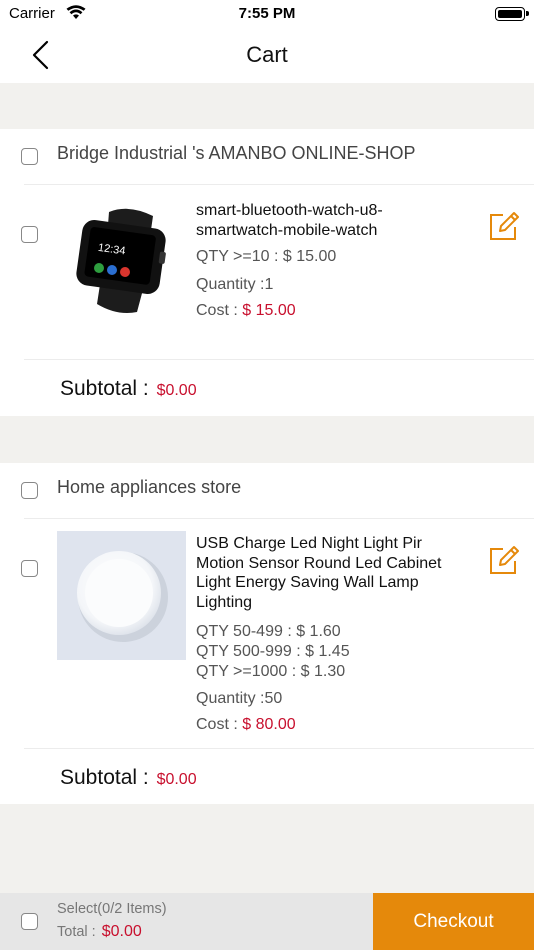 The image size is (534, 950). What do you see at coordinates (121, 931) in the screenshot?
I see `total-value: $0.00` at bounding box center [121, 931].